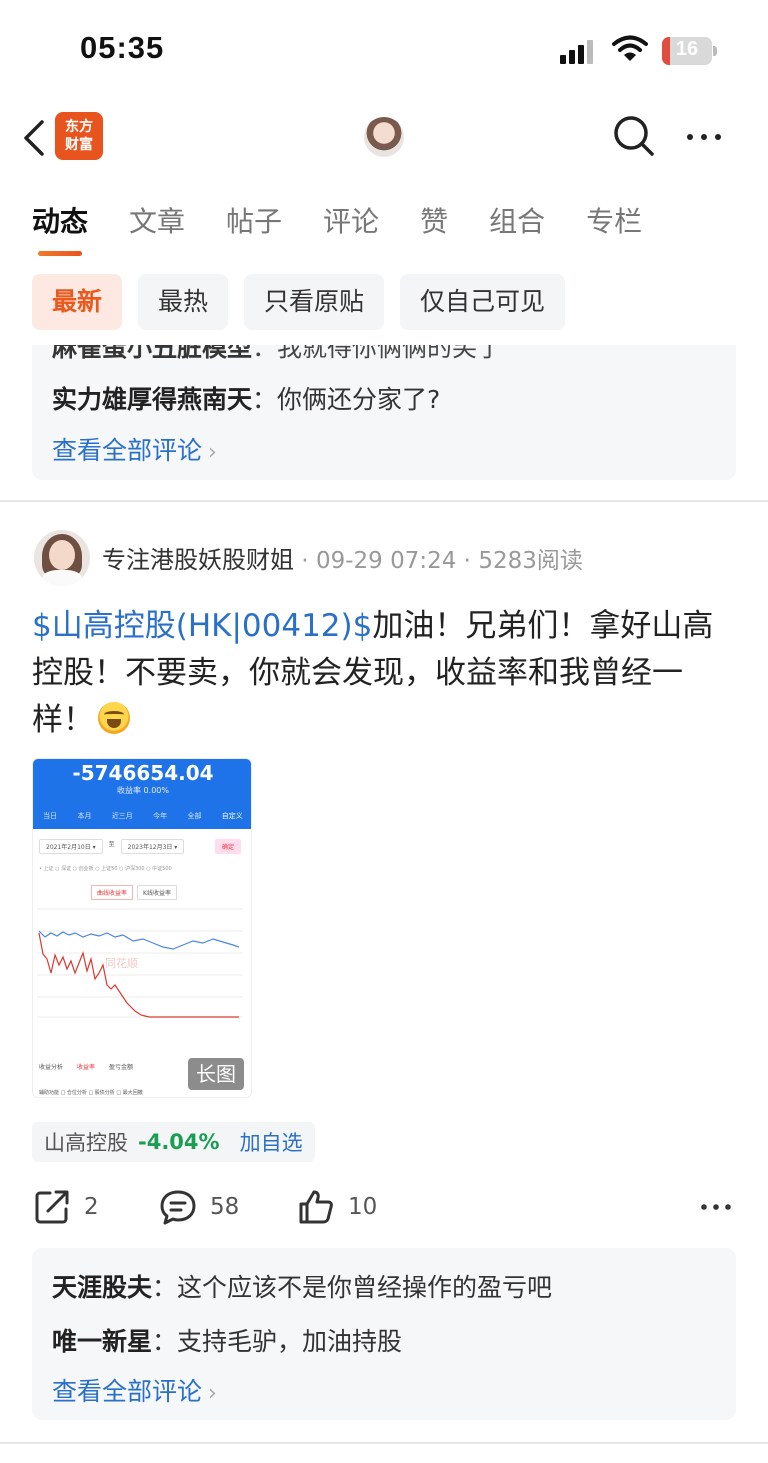 Image resolution: width=768 pixels, height=1463 pixels. Describe the element at coordinates (183, 302) in the screenshot. I see `filter-hottest: 最热` at that location.